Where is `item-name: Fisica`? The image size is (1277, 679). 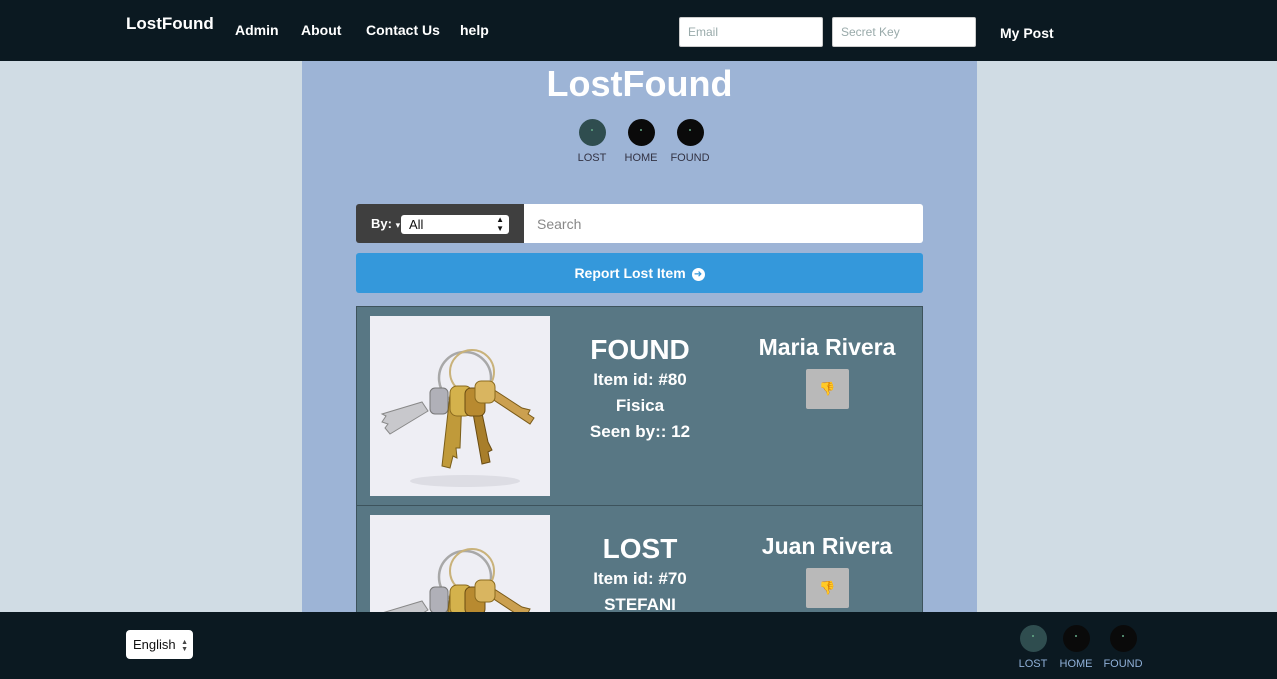
item-name: Fisica is located at coordinates (640, 405).